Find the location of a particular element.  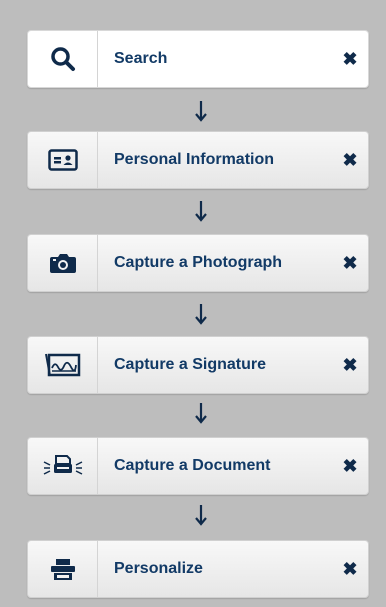

printer-icon is located at coordinates (63, 569).